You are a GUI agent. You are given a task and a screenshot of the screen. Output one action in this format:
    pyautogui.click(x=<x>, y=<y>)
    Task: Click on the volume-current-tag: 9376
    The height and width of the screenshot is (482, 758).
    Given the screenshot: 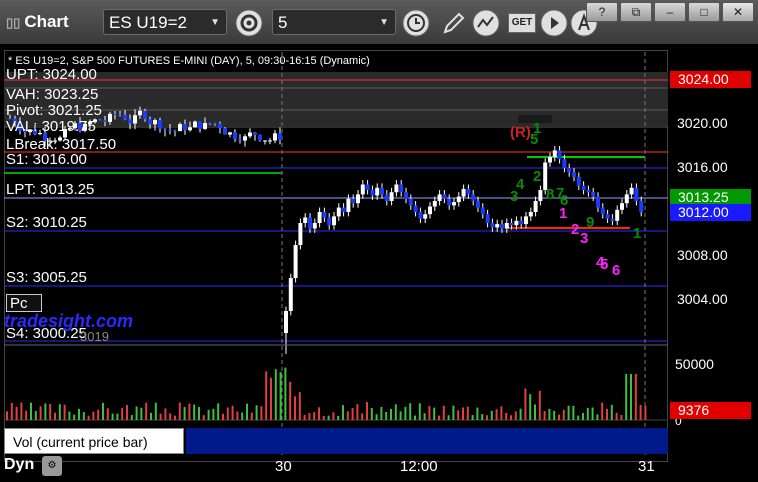 What is the action you would take?
    pyautogui.click(x=710, y=410)
    